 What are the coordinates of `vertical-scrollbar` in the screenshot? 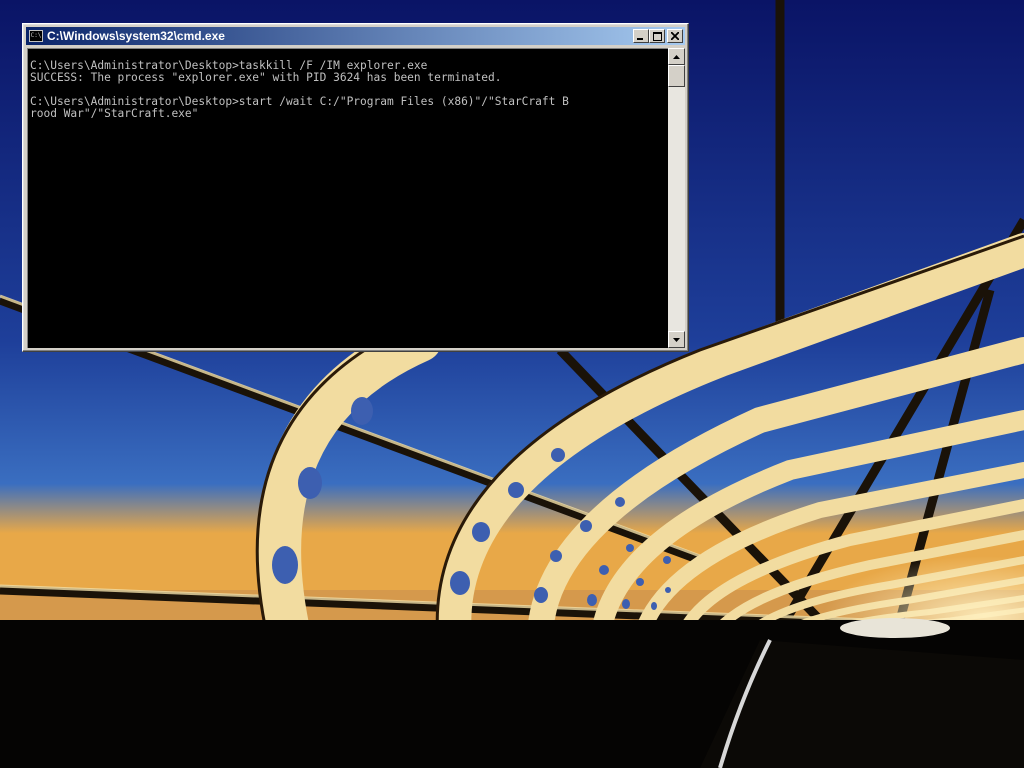 It's located at (676, 198).